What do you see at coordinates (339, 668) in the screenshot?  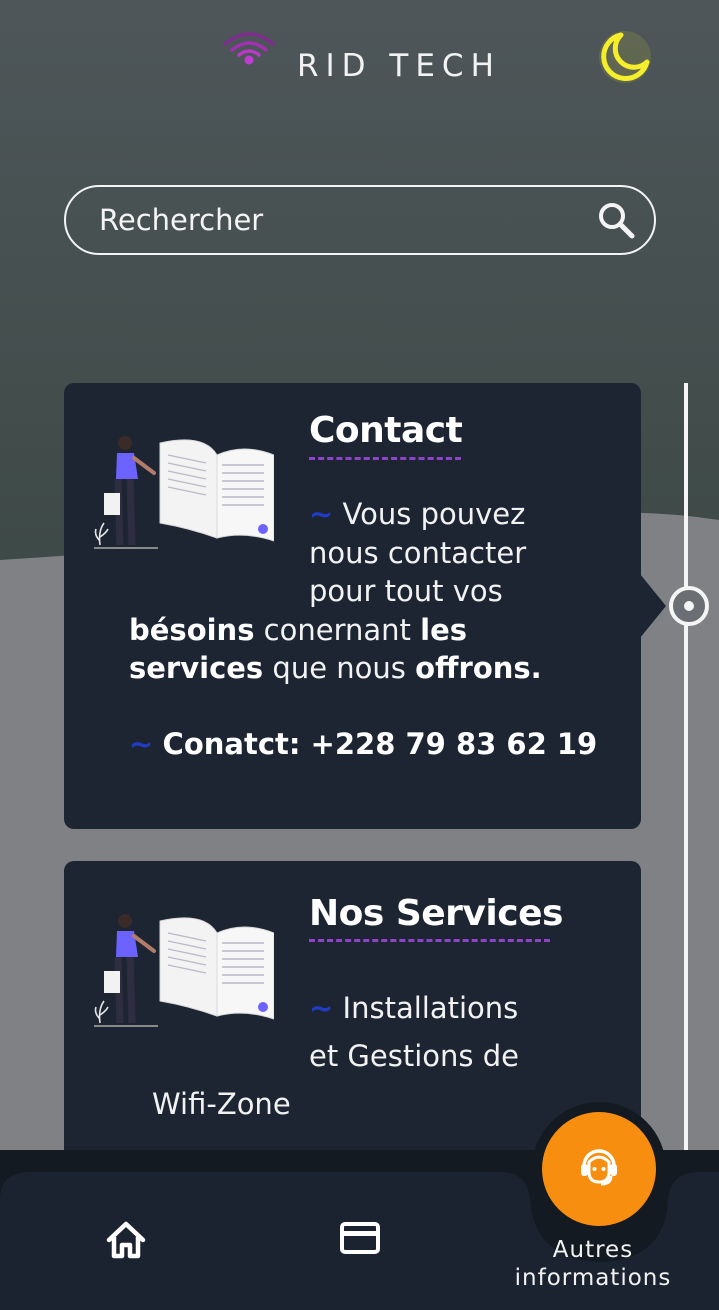 I see `card-text: que nous` at bounding box center [339, 668].